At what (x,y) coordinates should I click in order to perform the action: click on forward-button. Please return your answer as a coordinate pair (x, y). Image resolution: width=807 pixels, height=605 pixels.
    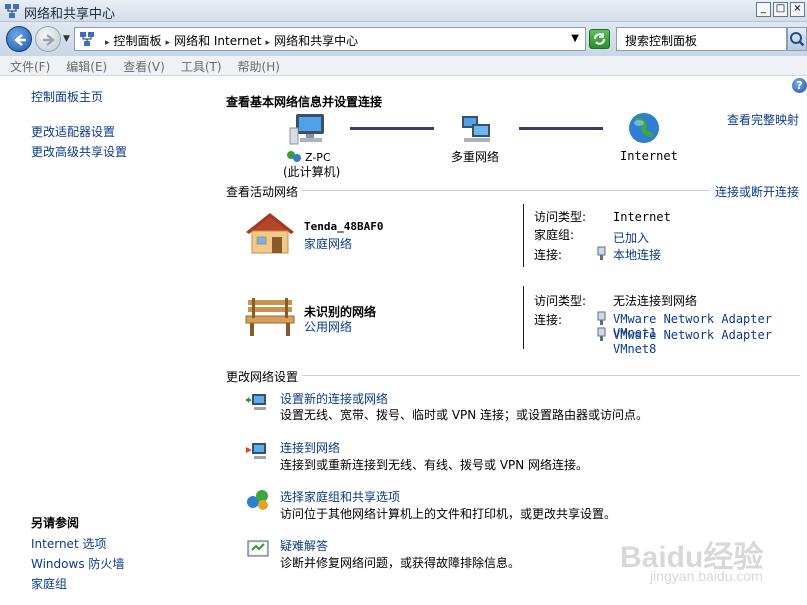
    Looking at the image, I should click on (48, 39).